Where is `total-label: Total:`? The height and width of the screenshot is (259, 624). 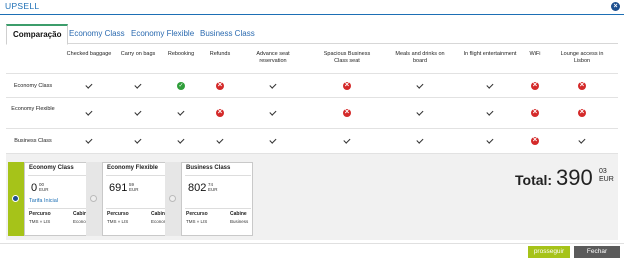 total-label: Total: is located at coordinates (534, 180).